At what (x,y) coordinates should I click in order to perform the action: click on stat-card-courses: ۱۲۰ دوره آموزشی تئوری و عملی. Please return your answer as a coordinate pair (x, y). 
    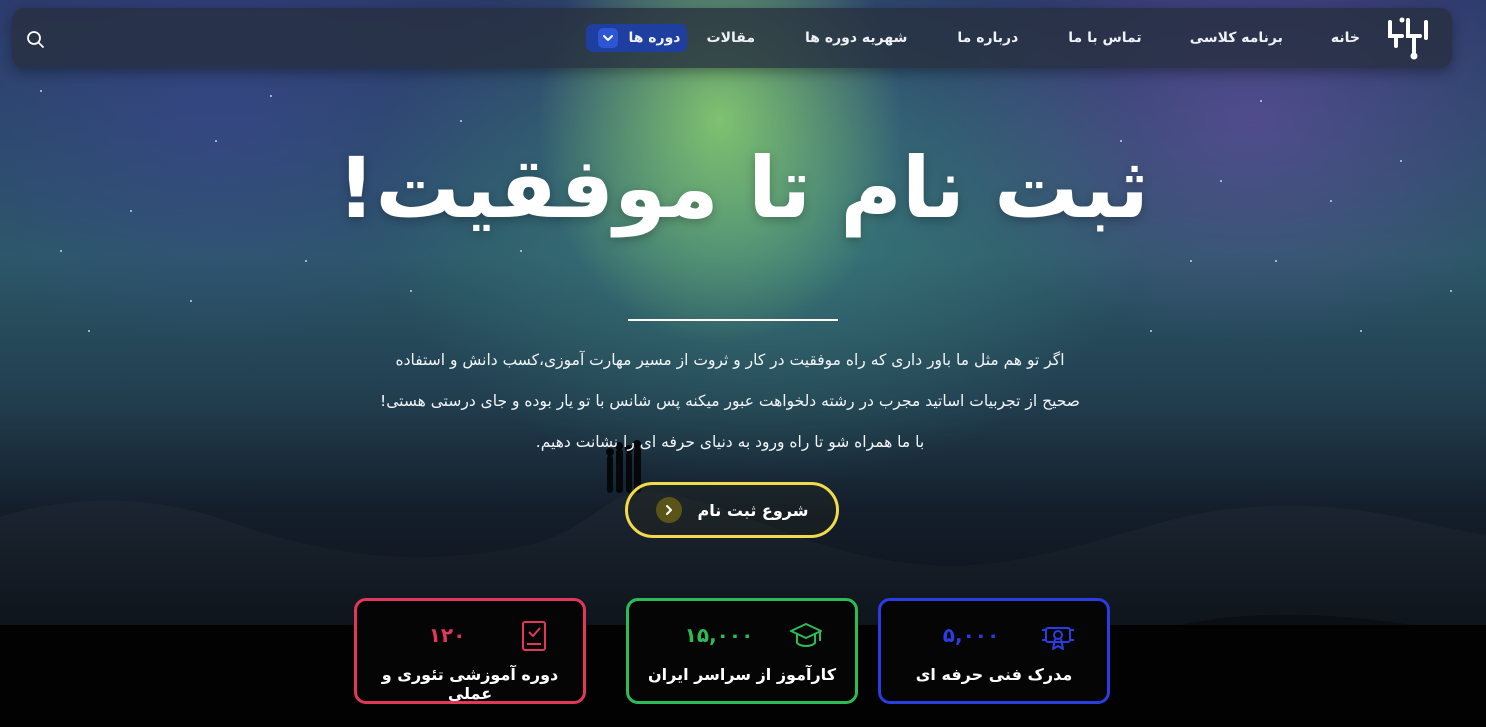
    Looking at the image, I should click on (470, 651).